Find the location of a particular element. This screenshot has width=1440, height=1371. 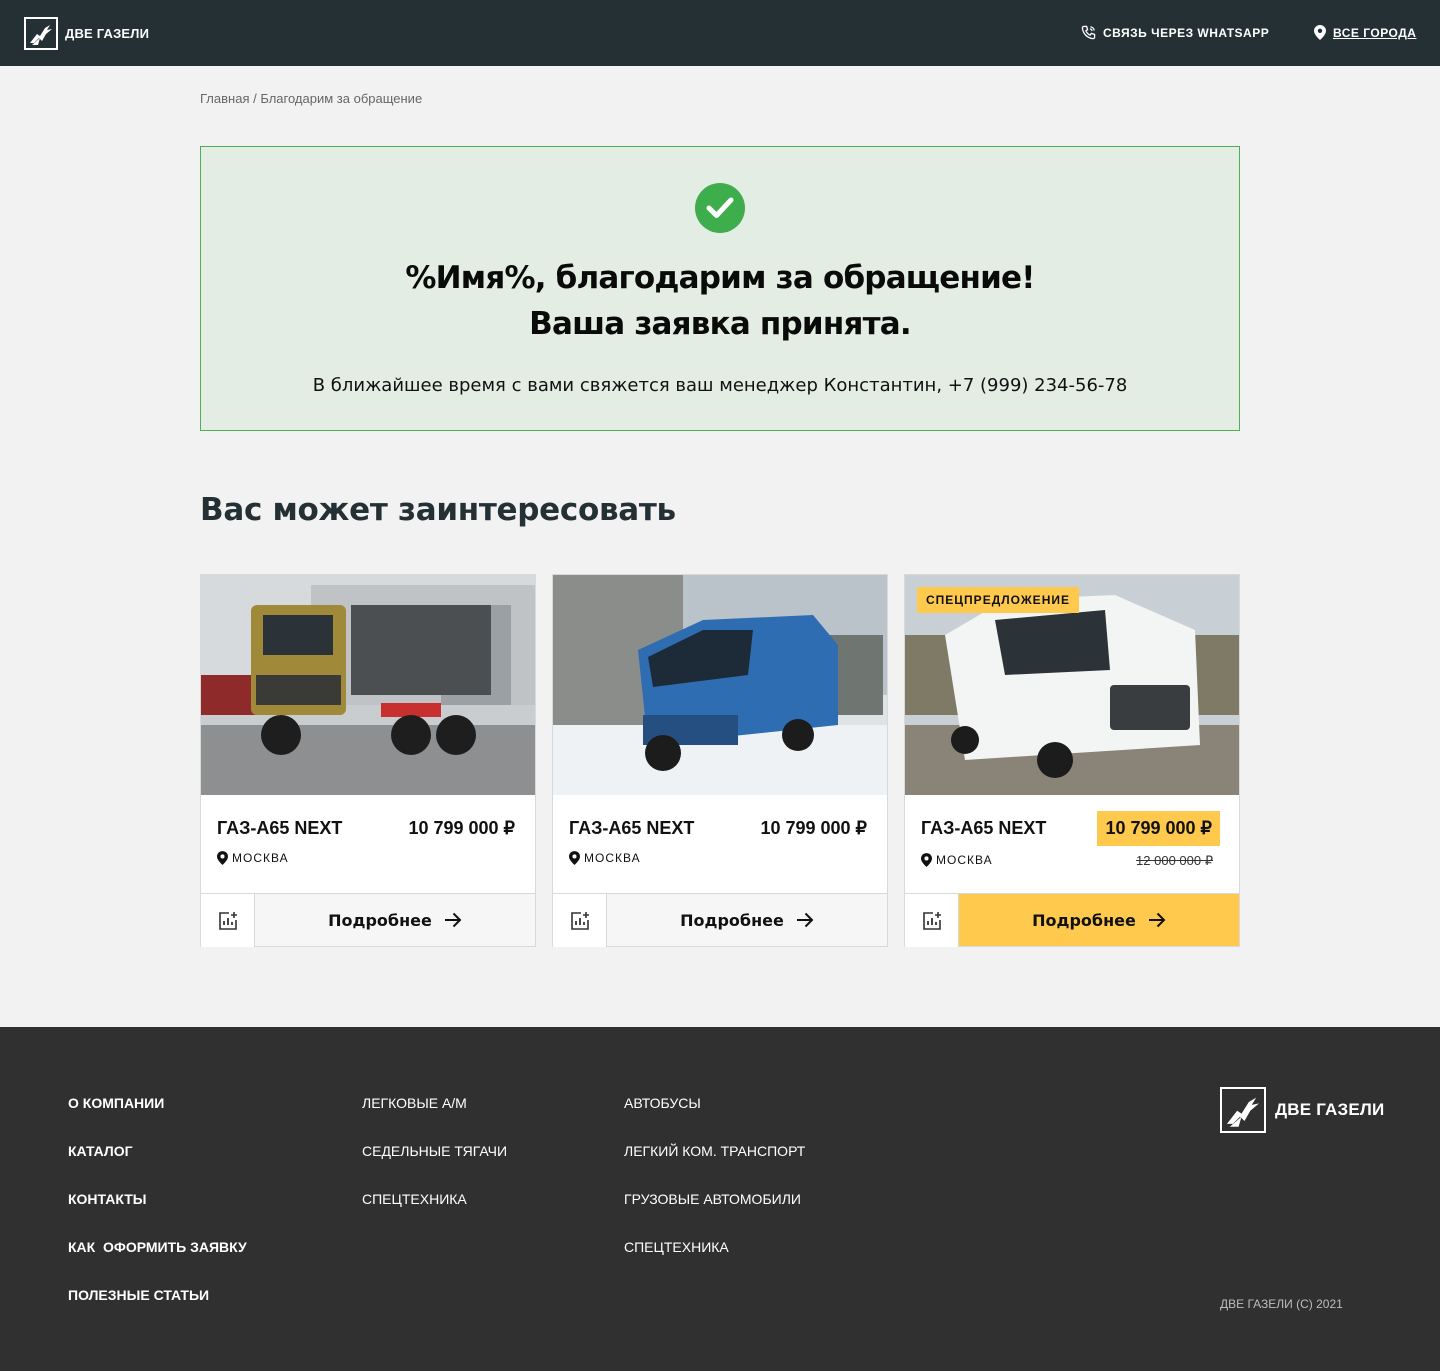

breadcrumb-current: Благодарим за обращение is located at coordinates (341, 98).